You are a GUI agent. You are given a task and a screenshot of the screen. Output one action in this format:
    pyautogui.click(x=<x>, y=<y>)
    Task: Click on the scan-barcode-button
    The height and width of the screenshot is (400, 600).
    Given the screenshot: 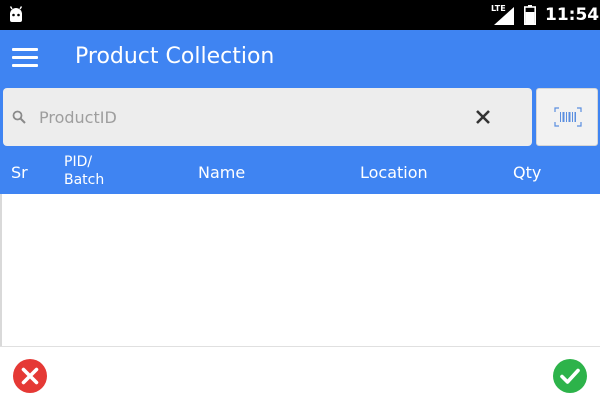 What is the action you would take?
    pyautogui.click(x=567, y=117)
    